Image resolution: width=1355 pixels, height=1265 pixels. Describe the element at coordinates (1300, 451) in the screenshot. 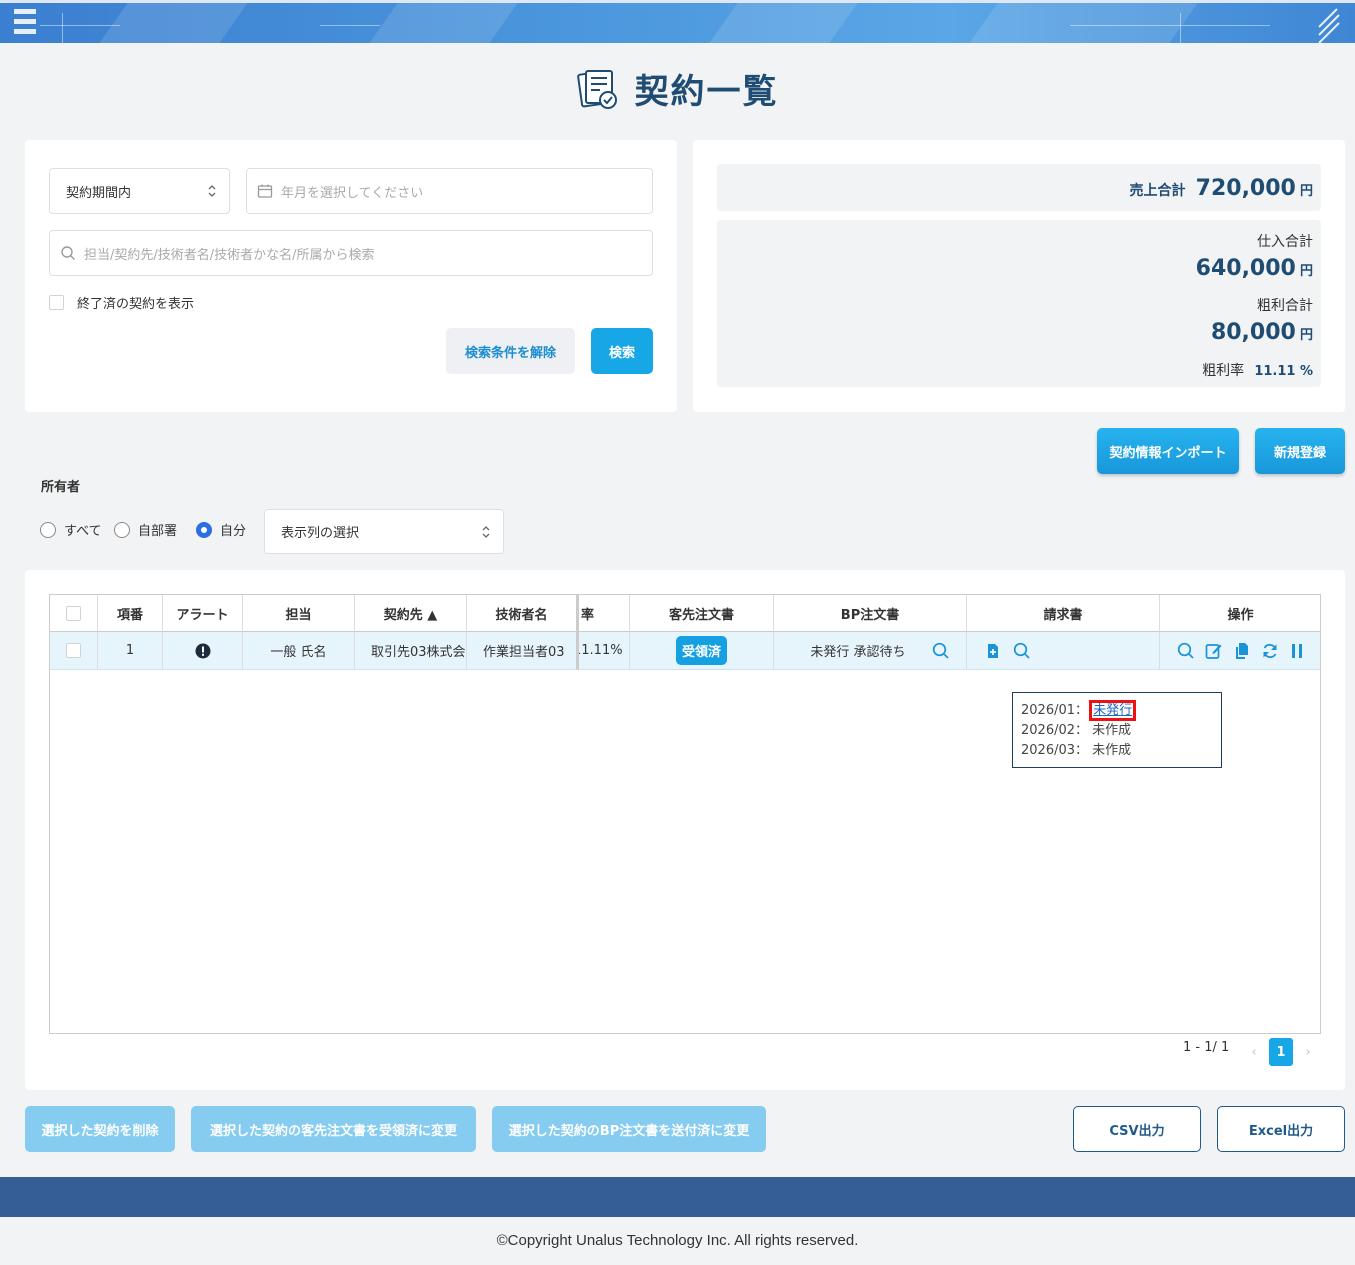

I see `new-contract-button: 新規登録` at that location.